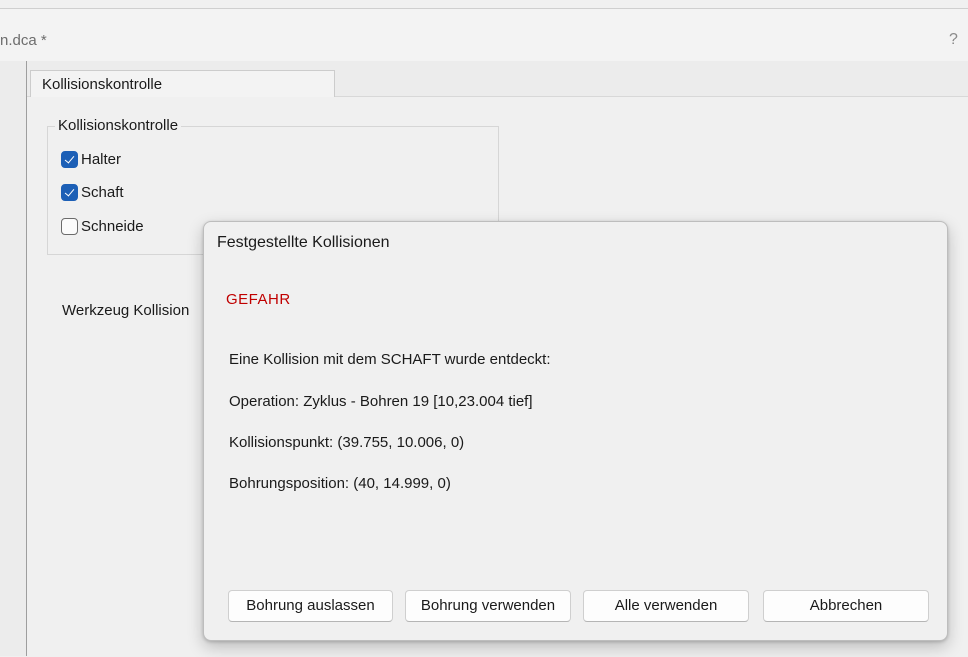 The width and height of the screenshot is (968, 657). I want to click on title-bar: n.dca * ?, so click(484, 35).